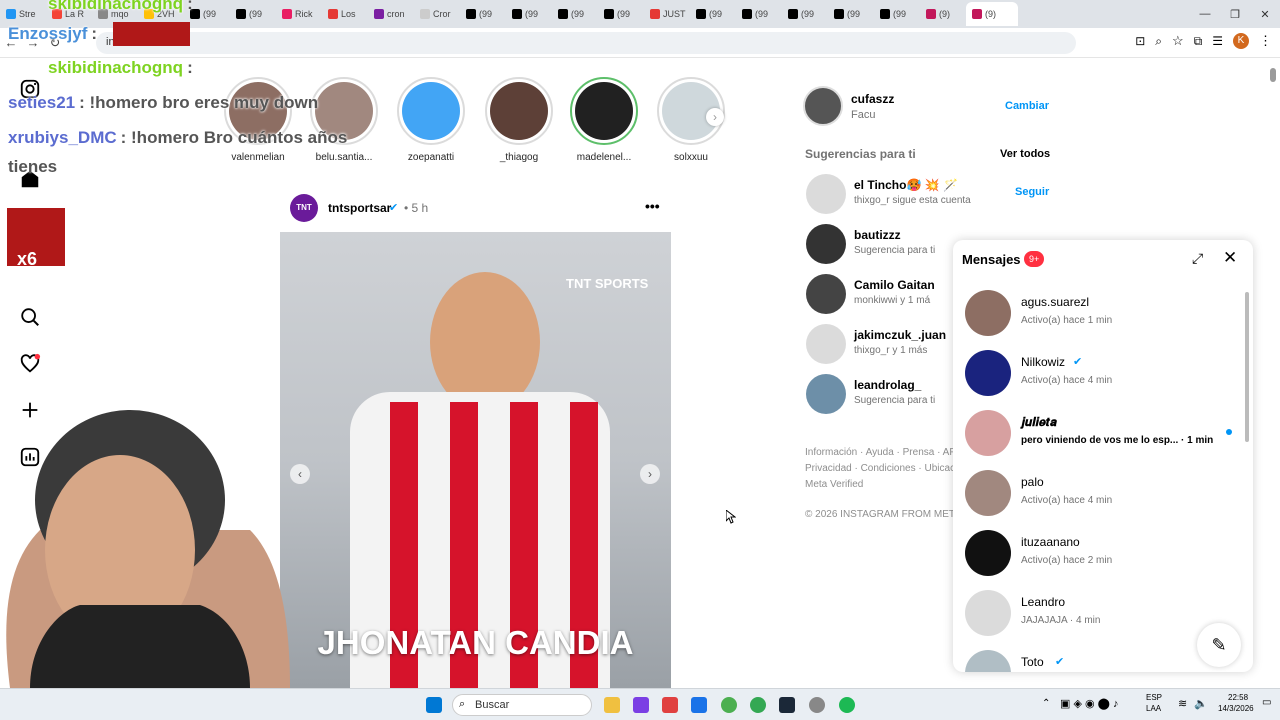  What do you see at coordinates (391, 14) in the screenshot?
I see `browser-tab: cron` at bounding box center [391, 14].